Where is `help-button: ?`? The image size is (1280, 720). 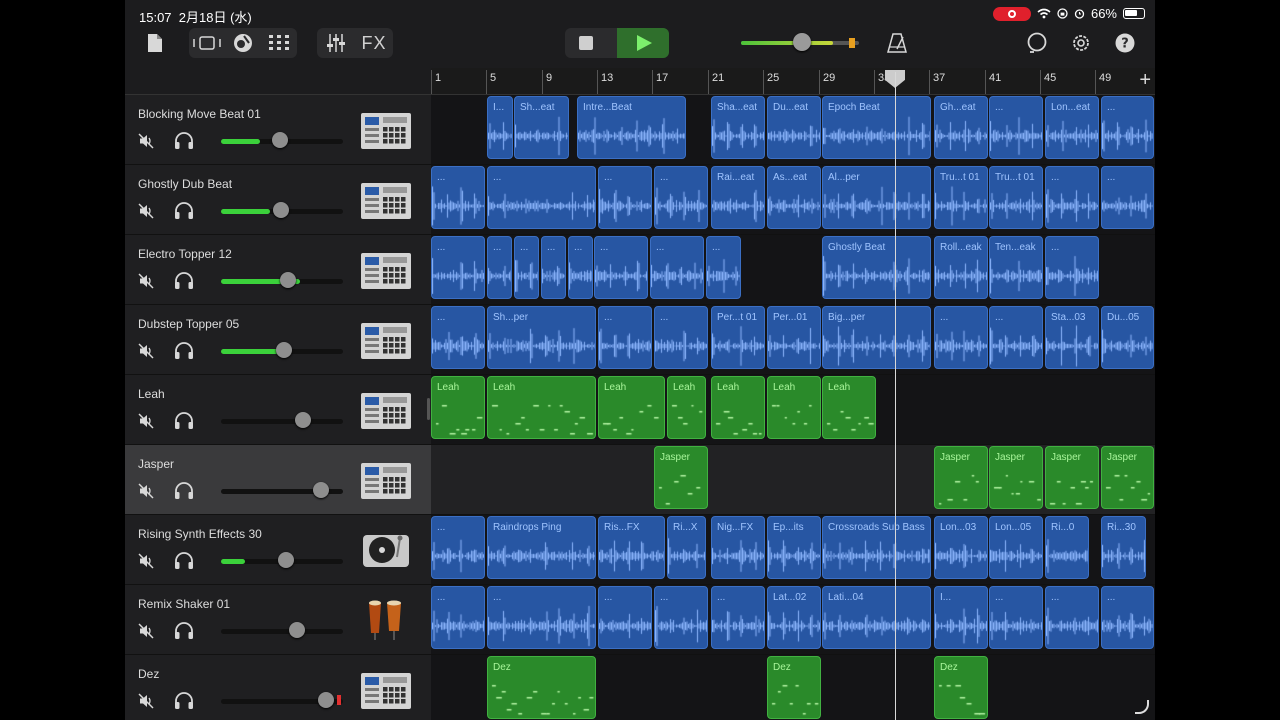
help-button: ? is located at coordinates (1125, 43).